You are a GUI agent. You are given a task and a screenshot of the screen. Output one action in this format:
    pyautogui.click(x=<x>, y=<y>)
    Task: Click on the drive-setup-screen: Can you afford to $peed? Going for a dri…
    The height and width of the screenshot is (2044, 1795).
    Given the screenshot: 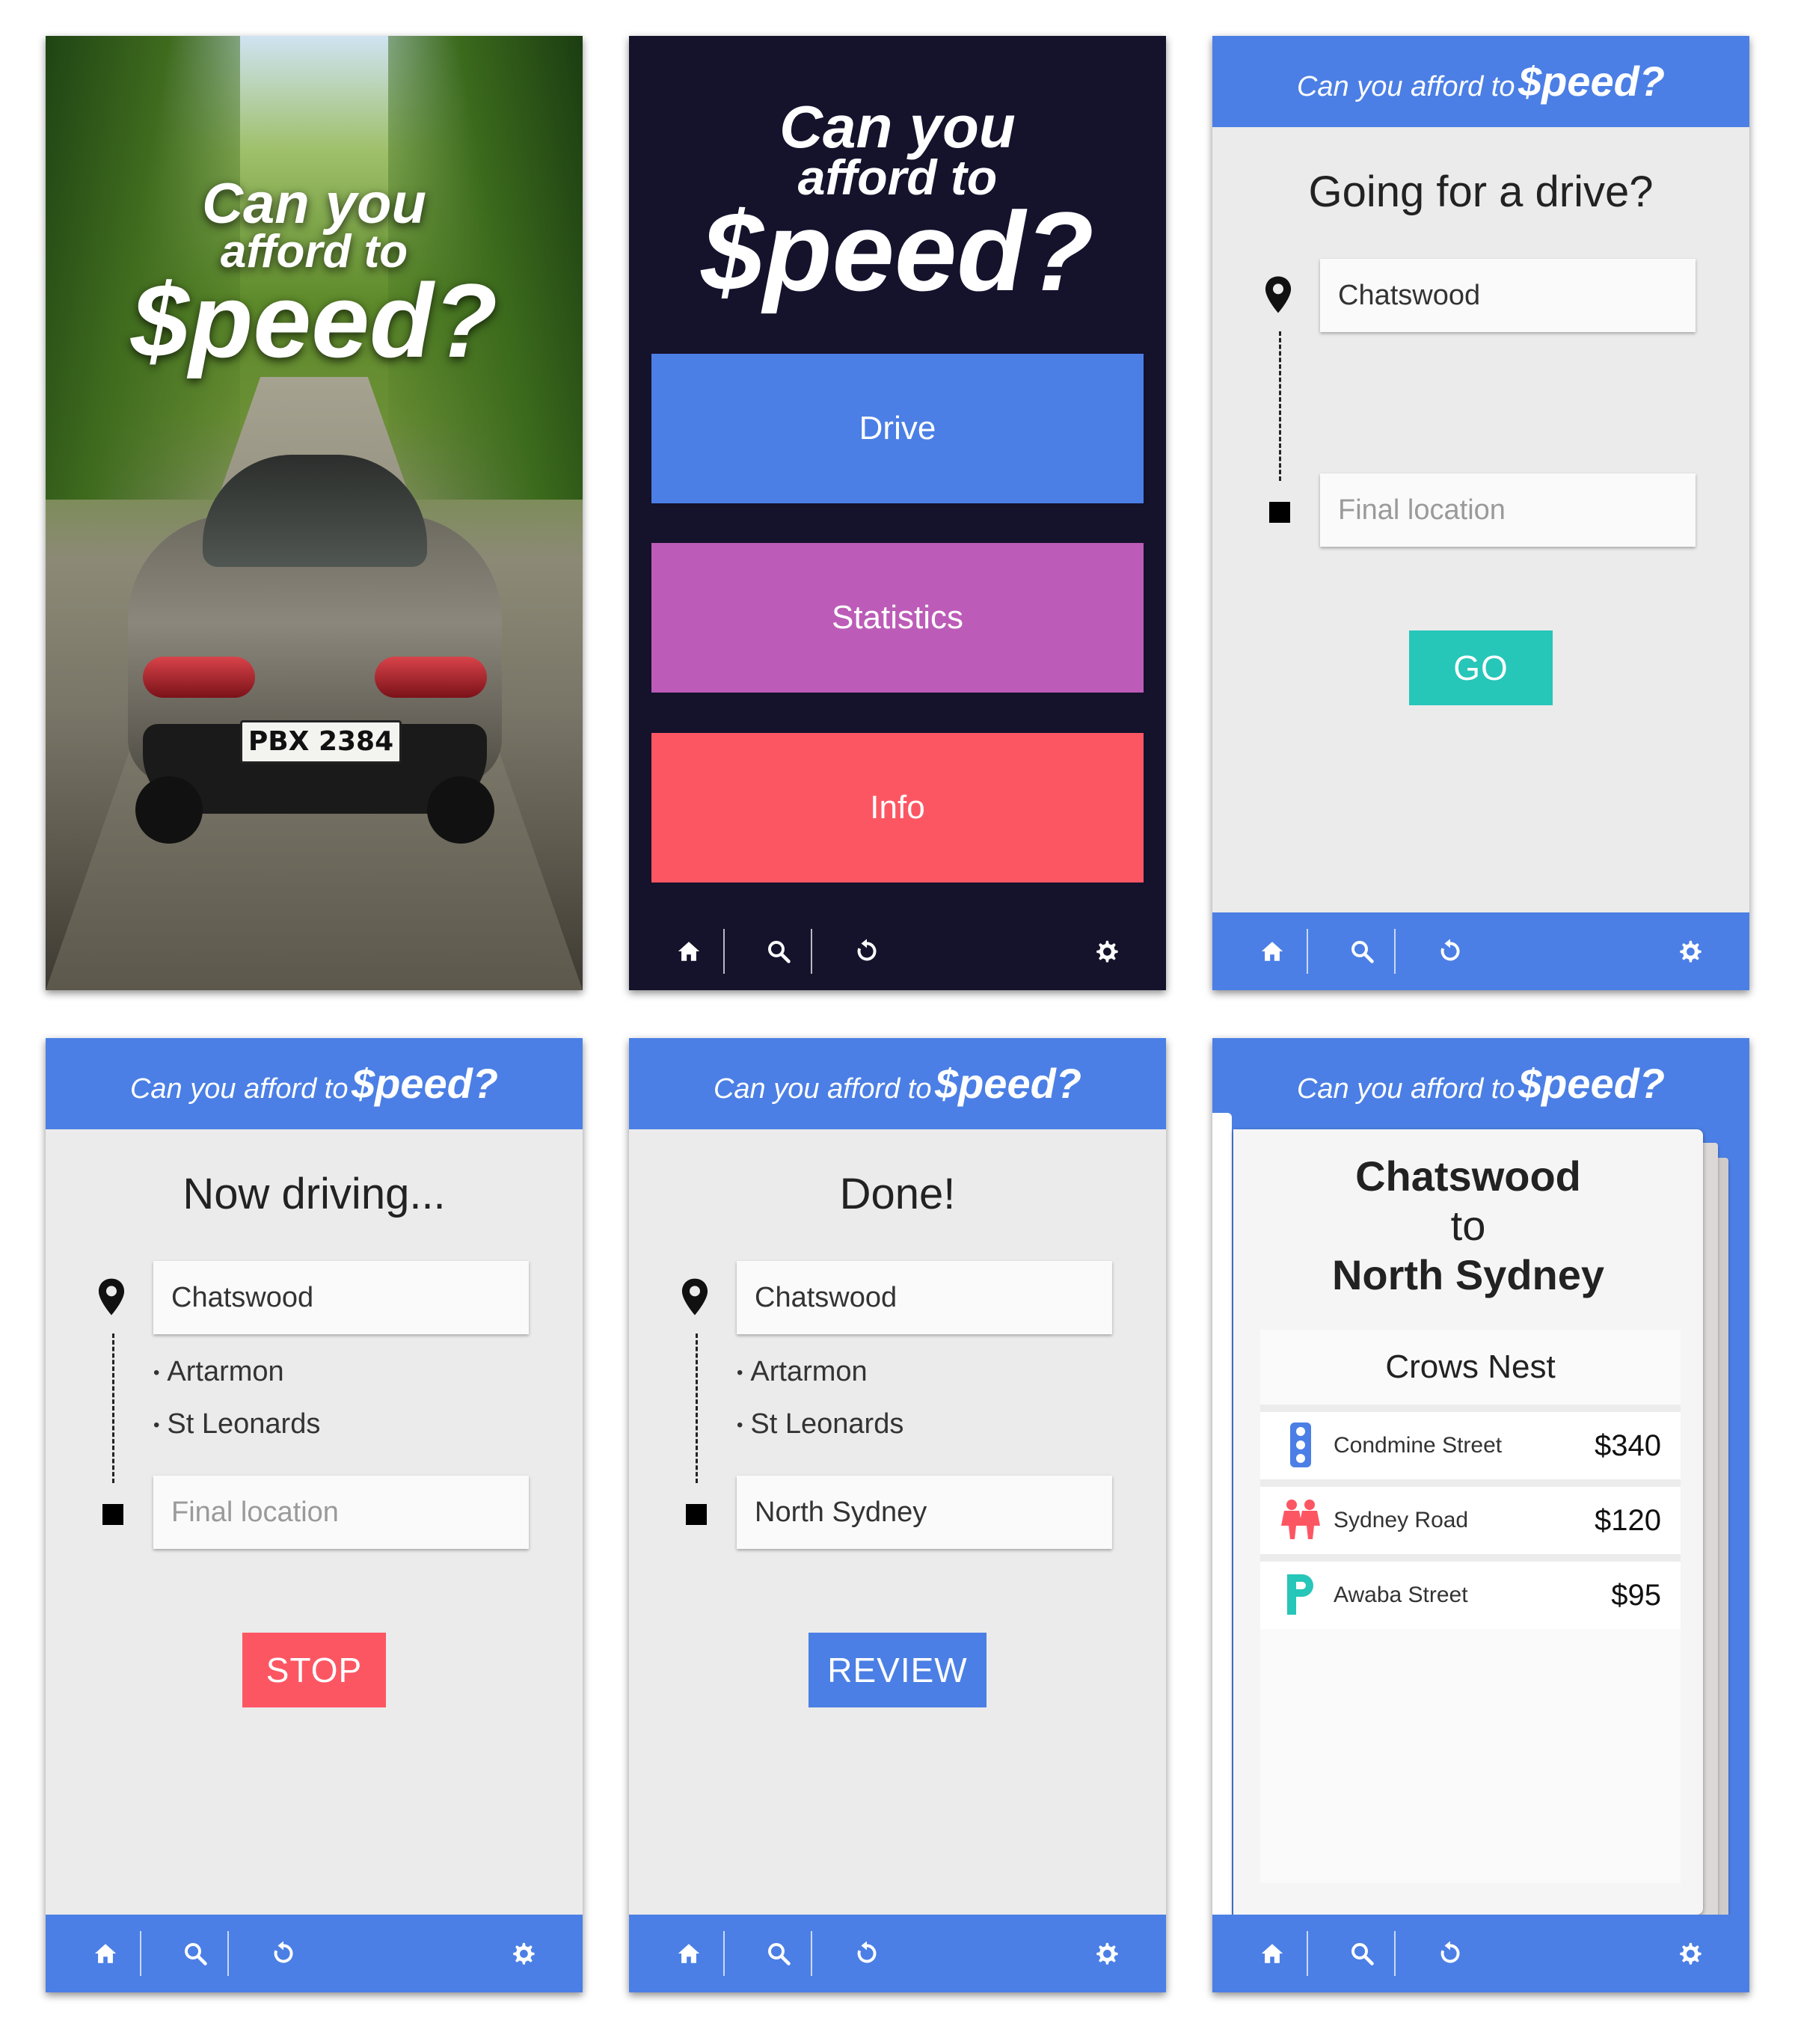 What is the action you would take?
    pyautogui.click(x=1480, y=513)
    